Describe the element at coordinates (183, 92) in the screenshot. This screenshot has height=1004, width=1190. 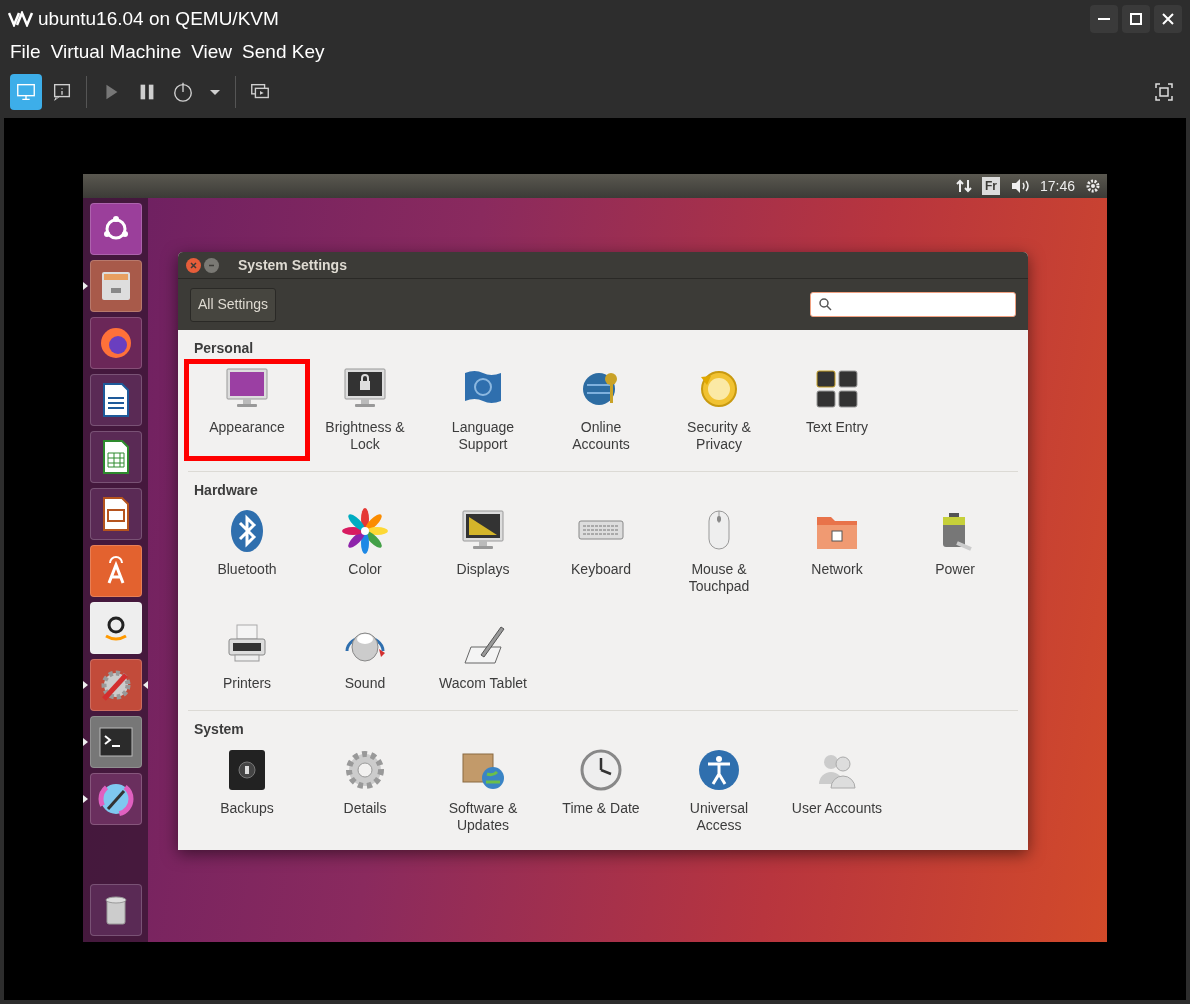
I see `power-icon` at that location.